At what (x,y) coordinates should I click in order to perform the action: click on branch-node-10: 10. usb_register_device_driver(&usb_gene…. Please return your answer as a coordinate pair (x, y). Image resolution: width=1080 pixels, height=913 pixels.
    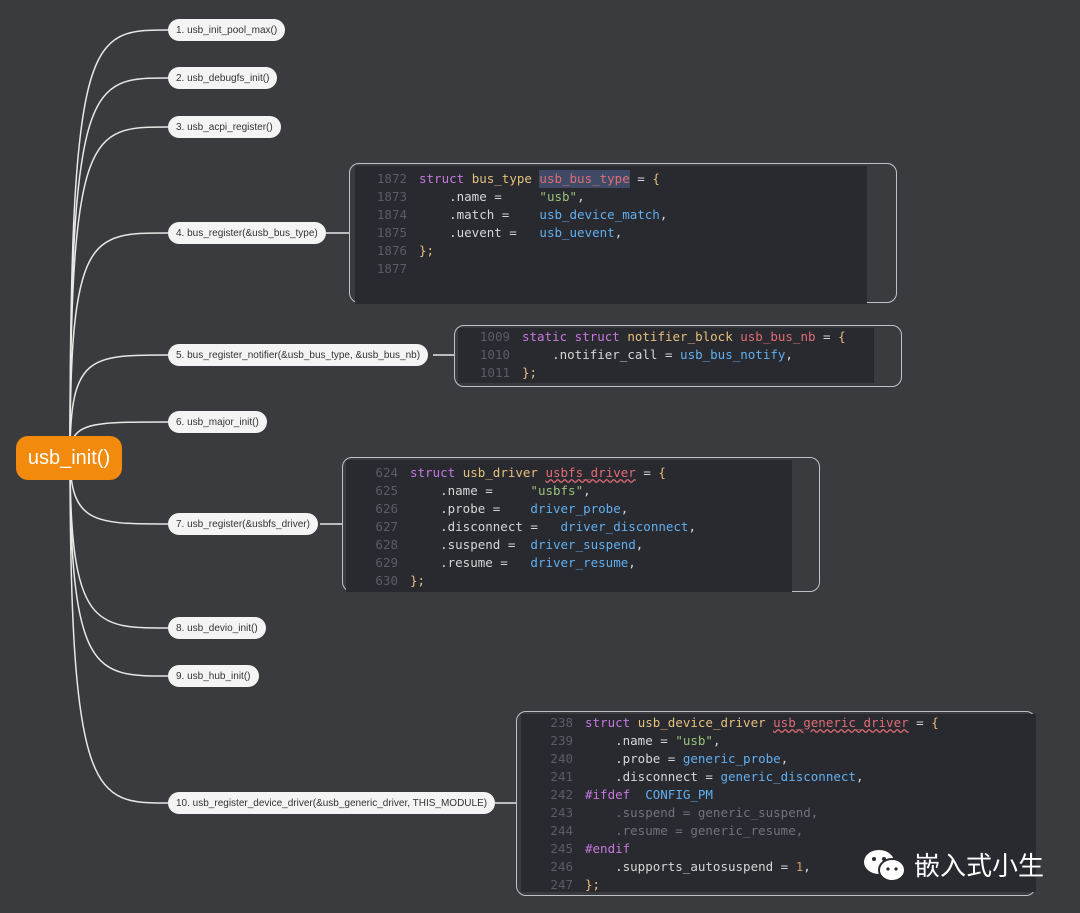
    Looking at the image, I should click on (332, 803).